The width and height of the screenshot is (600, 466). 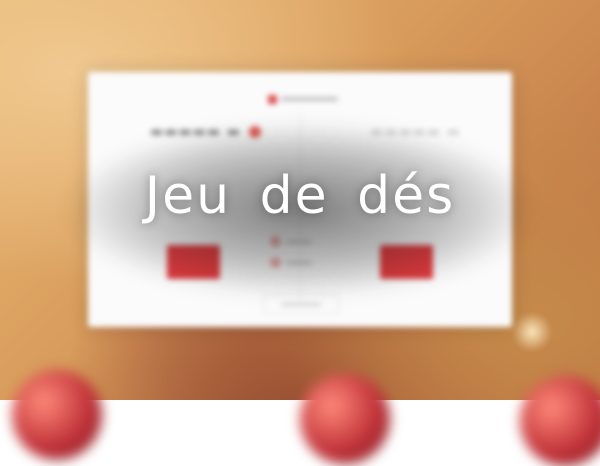 I want to click on dice-logo-icon, so click(x=272, y=99).